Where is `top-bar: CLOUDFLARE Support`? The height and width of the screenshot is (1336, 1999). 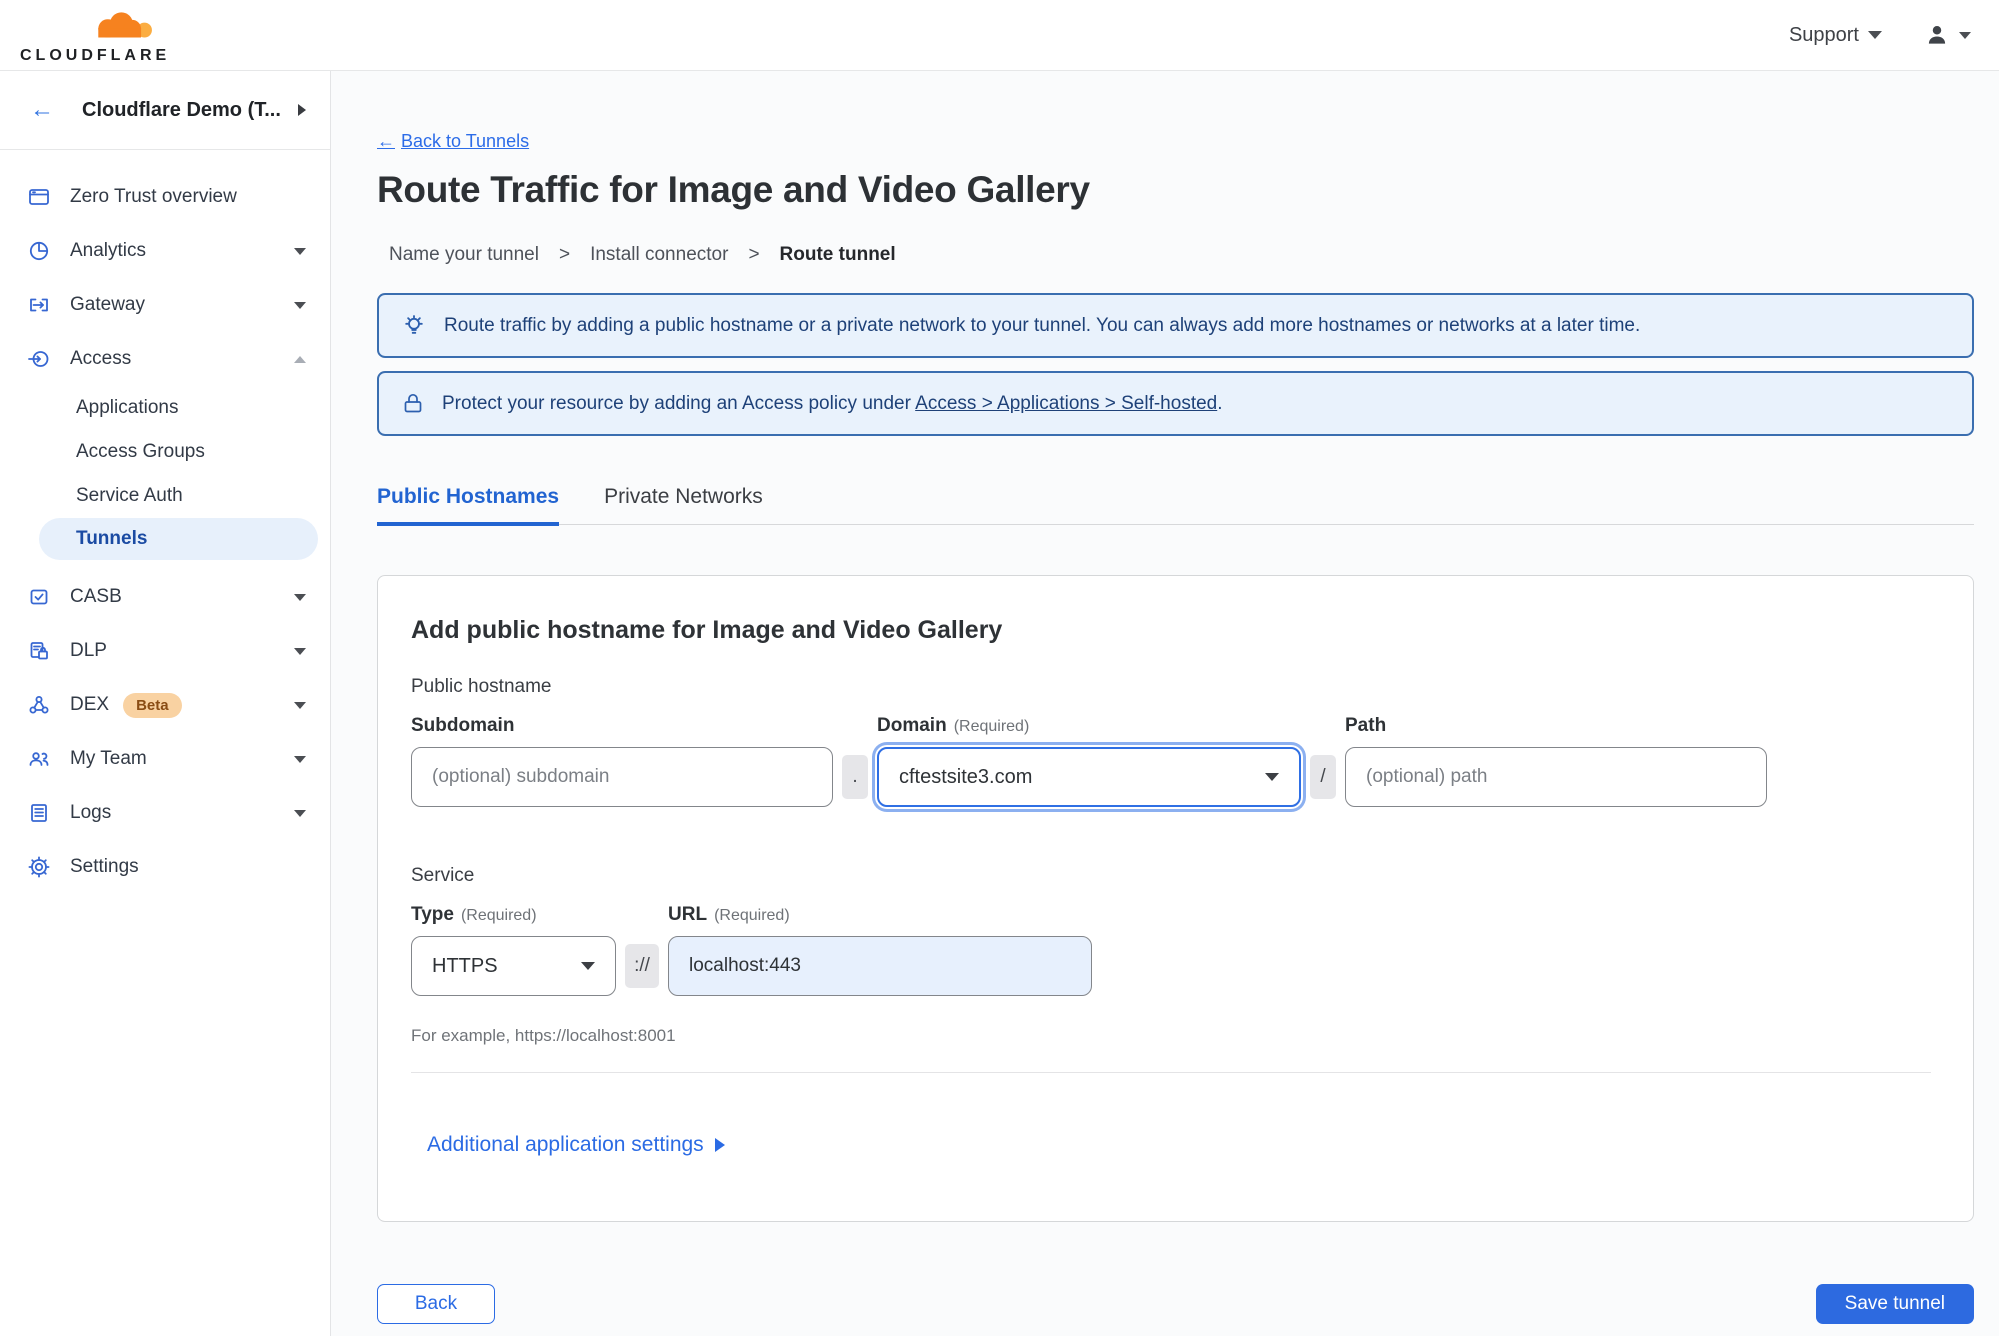
top-bar: CLOUDFLARE Support is located at coordinates (999, 35).